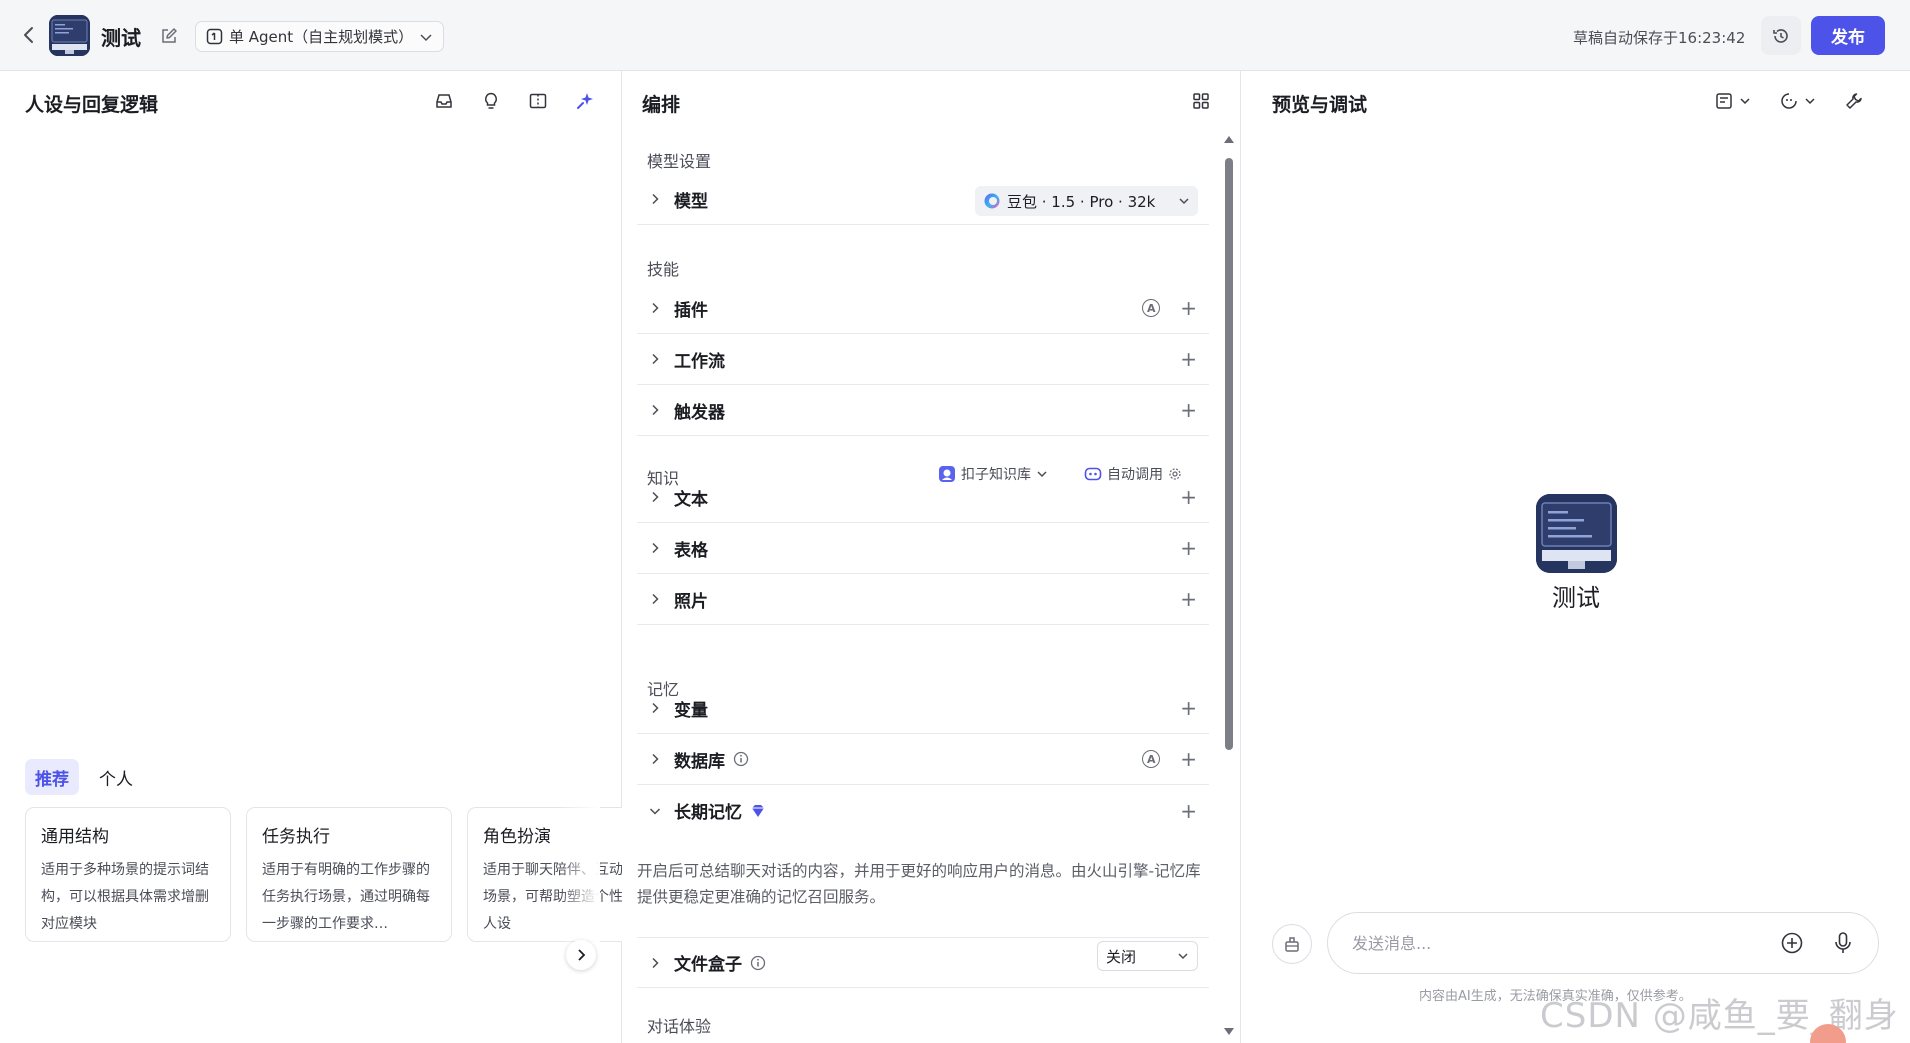 The image size is (1910, 1043). What do you see at coordinates (116, 777) in the screenshot?
I see `tab-personal: 个人` at bounding box center [116, 777].